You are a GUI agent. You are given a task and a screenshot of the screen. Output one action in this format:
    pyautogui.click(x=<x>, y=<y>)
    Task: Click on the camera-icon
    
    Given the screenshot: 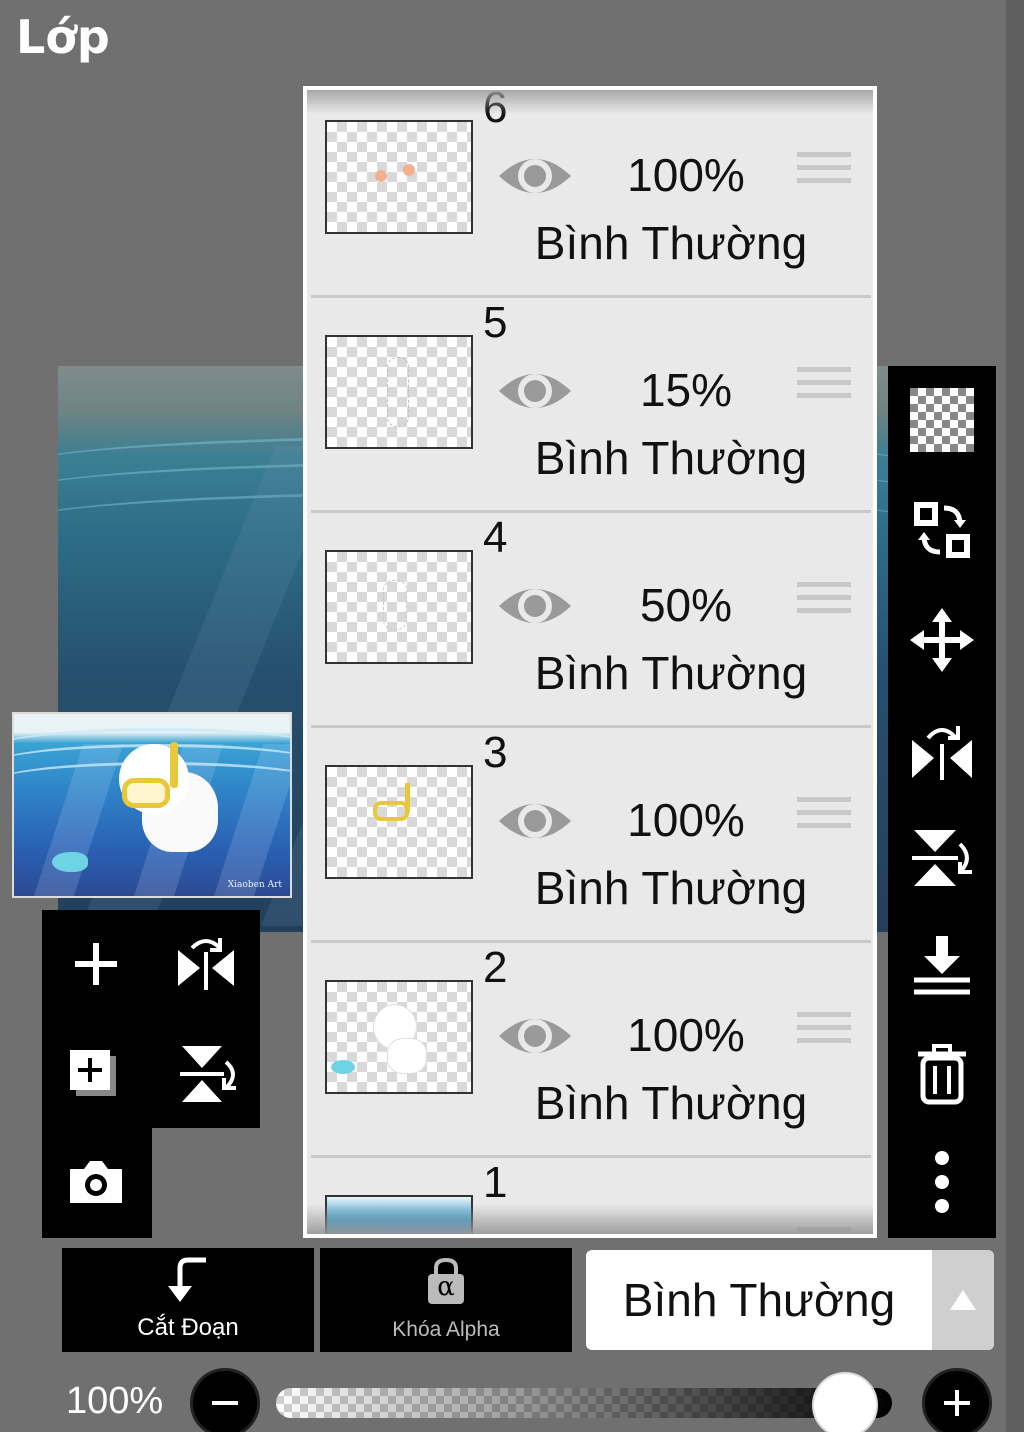 What is the action you would take?
    pyautogui.click(x=96, y=1182)
    